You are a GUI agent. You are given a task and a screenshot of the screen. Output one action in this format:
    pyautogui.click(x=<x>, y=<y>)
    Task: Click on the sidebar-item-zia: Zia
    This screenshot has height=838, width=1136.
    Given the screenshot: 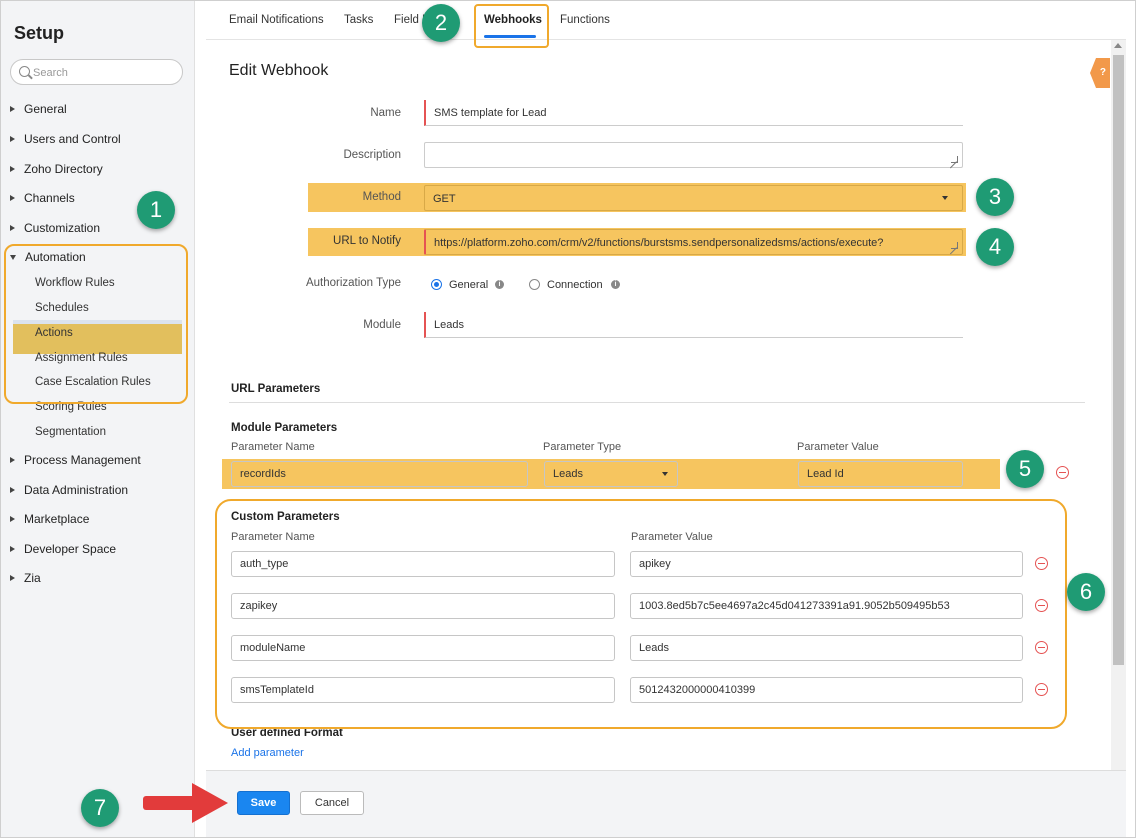 What is the action you would take?
    pyautogui.click(x=25, y=578)
    